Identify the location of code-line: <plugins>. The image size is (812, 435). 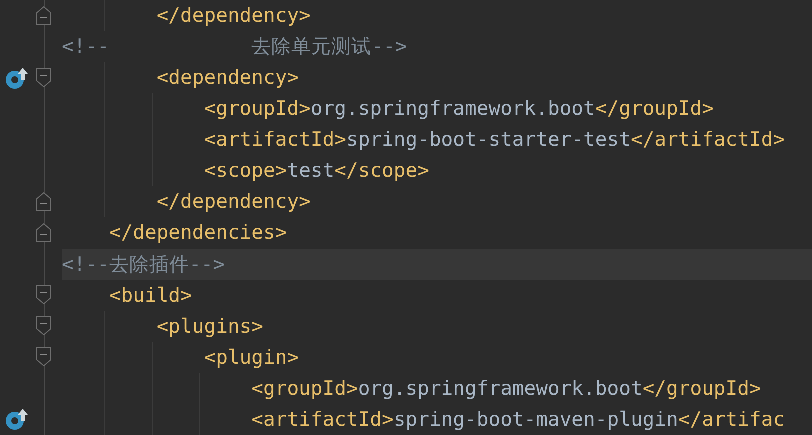
(437, 326).